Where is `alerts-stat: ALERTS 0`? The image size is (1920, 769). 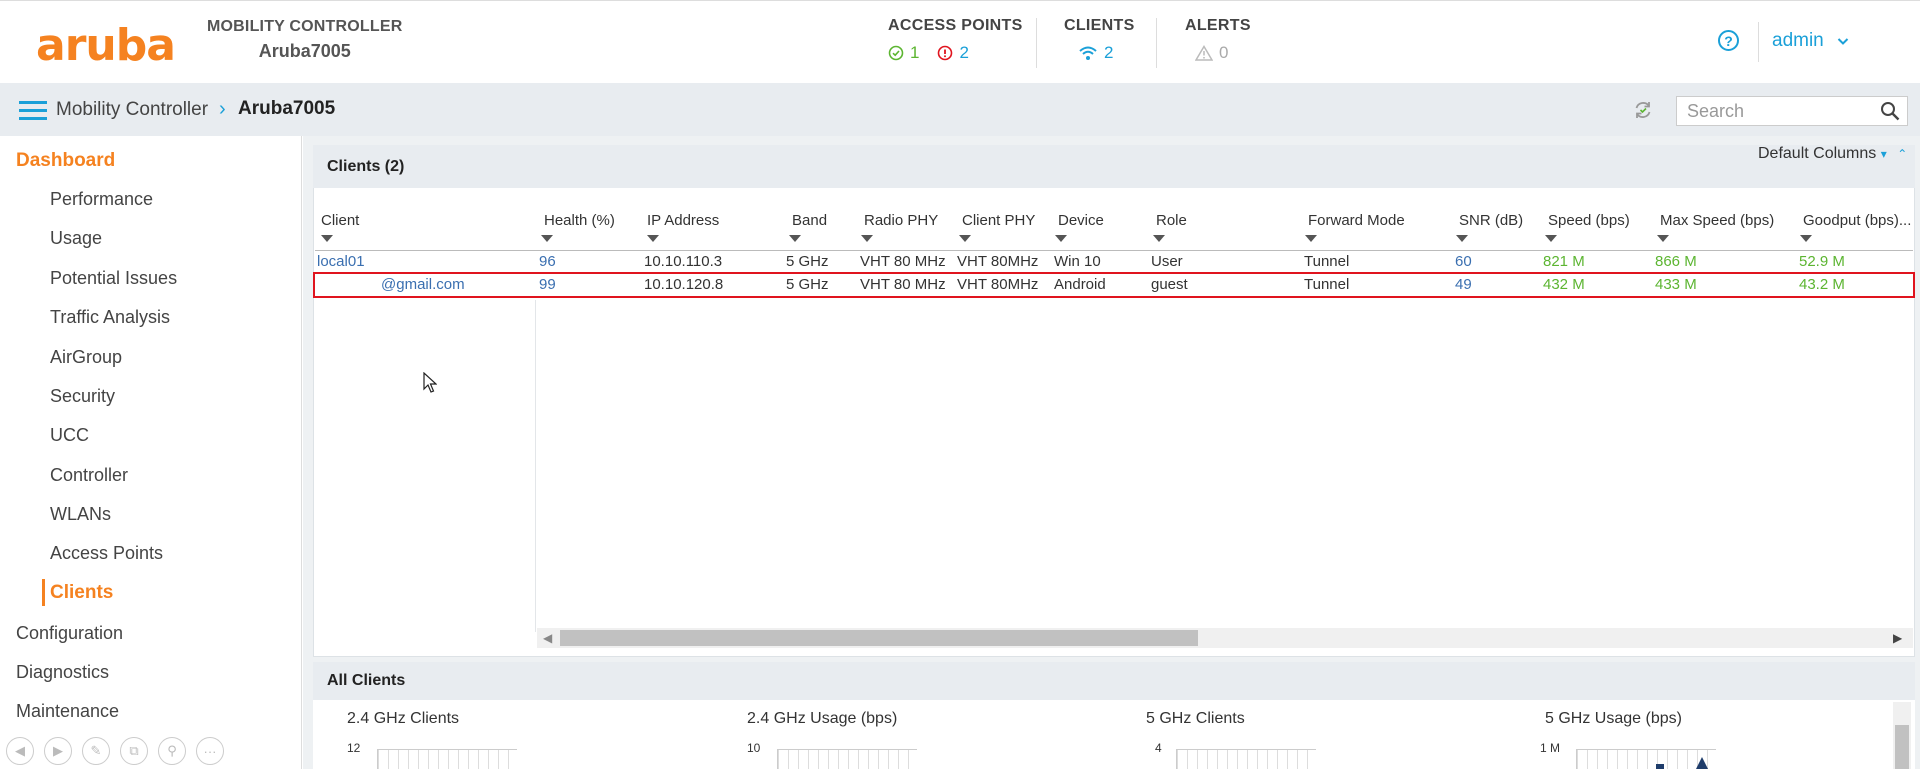 alerts-stat: ALERTS 0 is located at coordinates (1218, 40).